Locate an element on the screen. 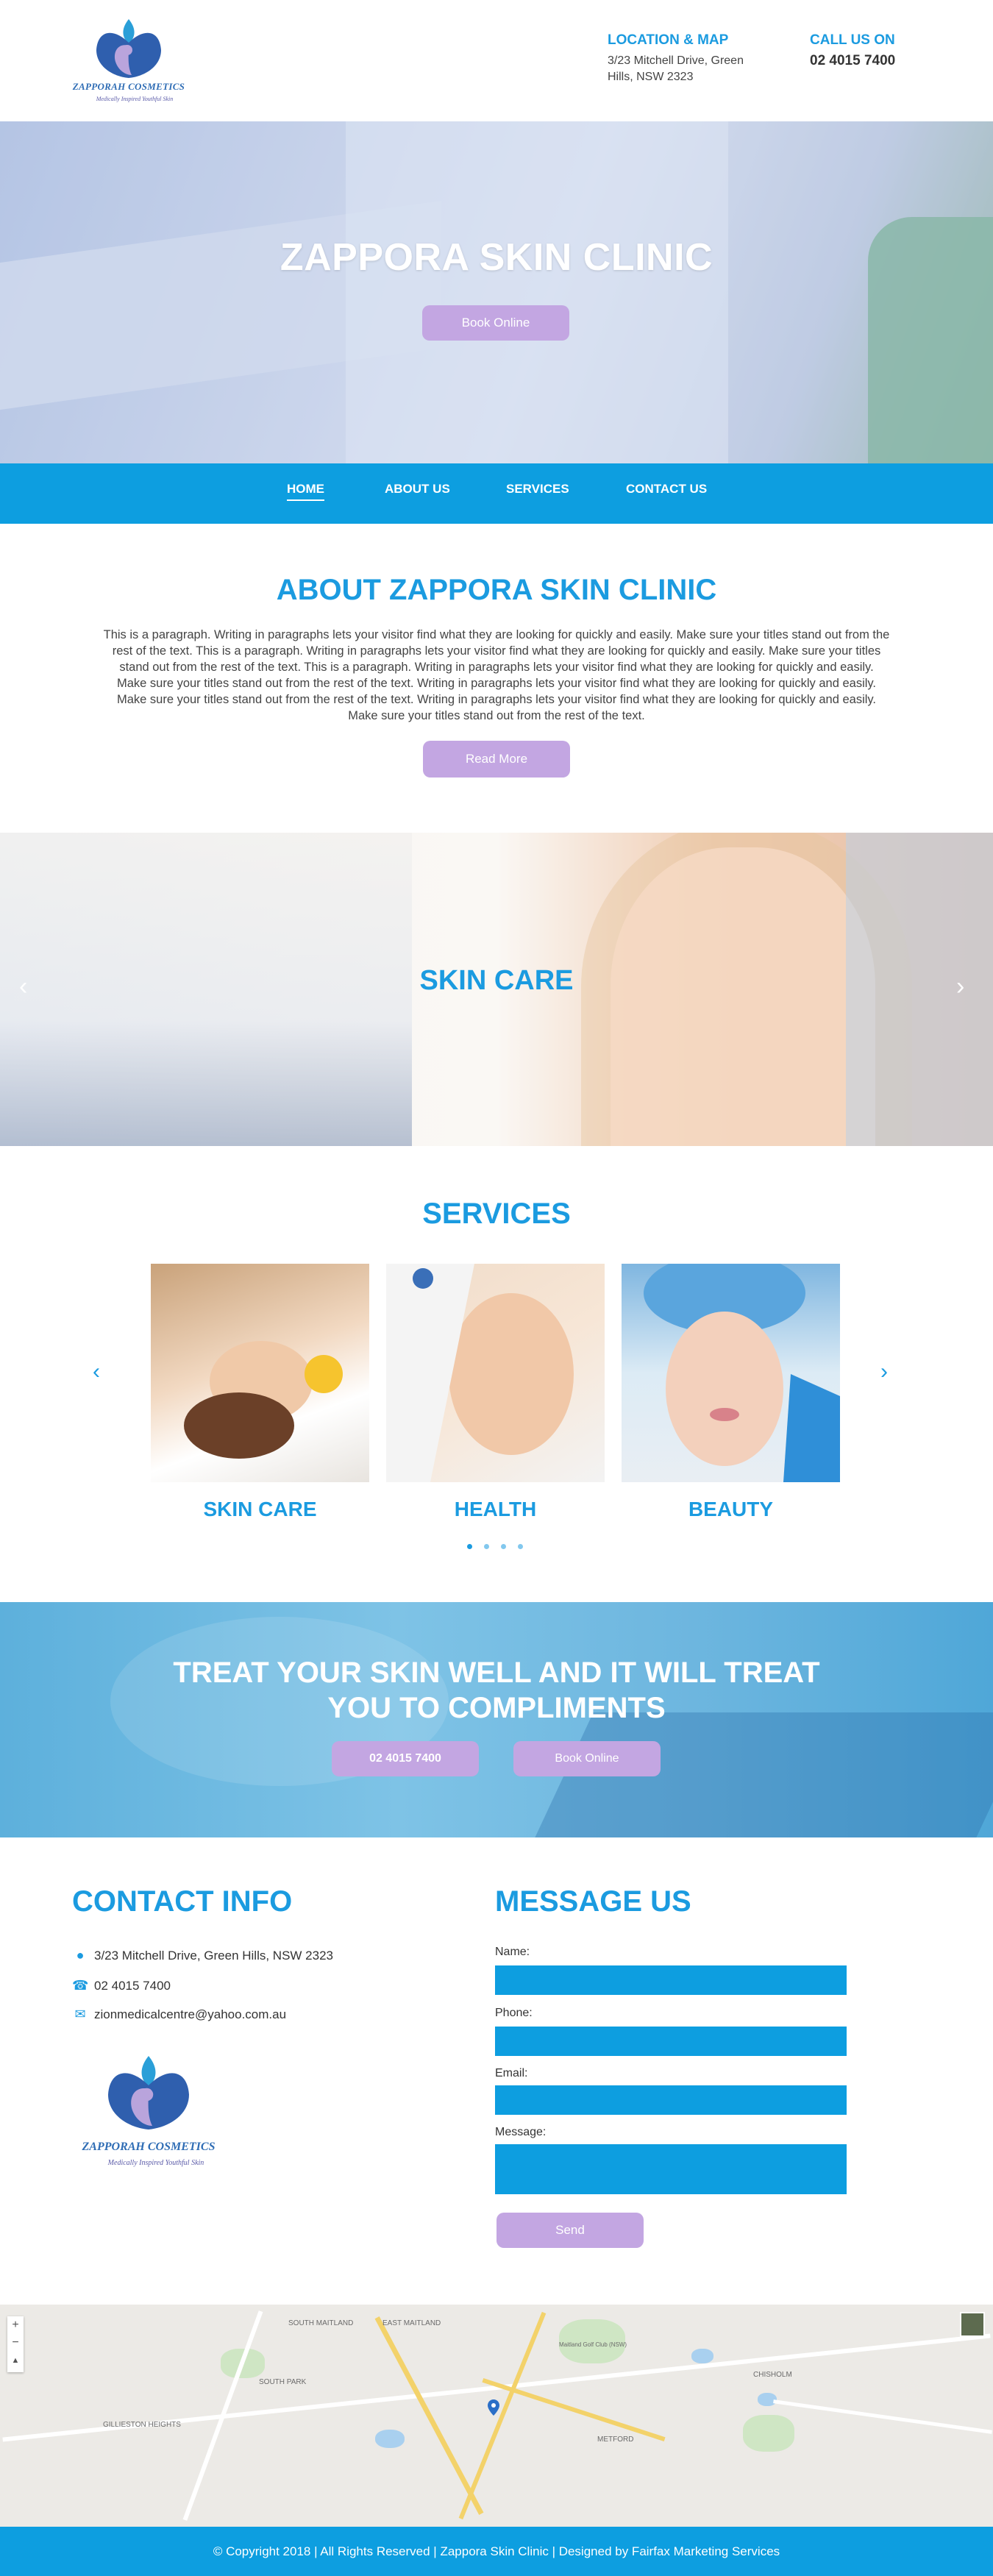 This screenshot has width=993, height=2576. cta-line1: TREAT YOUR SKIN WELL AND IT WILL TREAT is located at coordinates (496, 1673).